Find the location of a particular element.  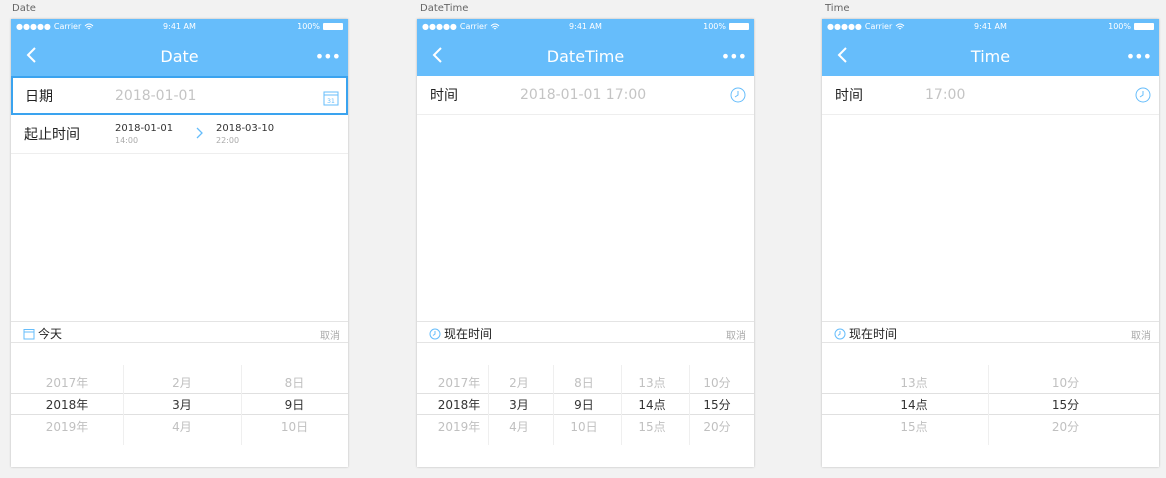

nav-bar: Date ••• is located at coordinates (179, 55).